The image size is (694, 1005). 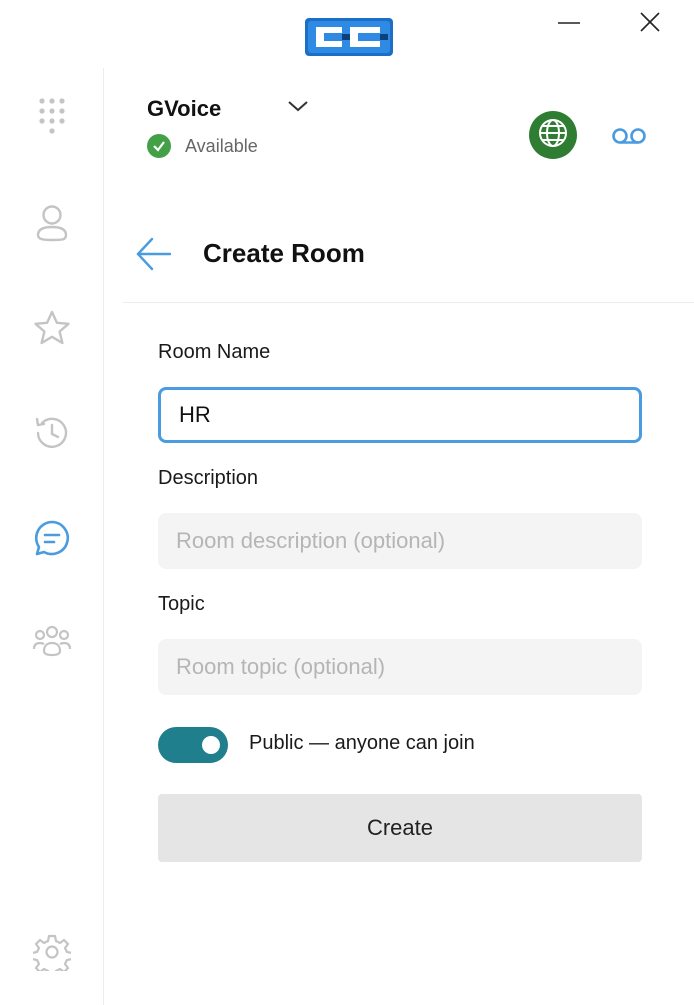 I want to click on voicemail-icon, so click(x=629, y=141).